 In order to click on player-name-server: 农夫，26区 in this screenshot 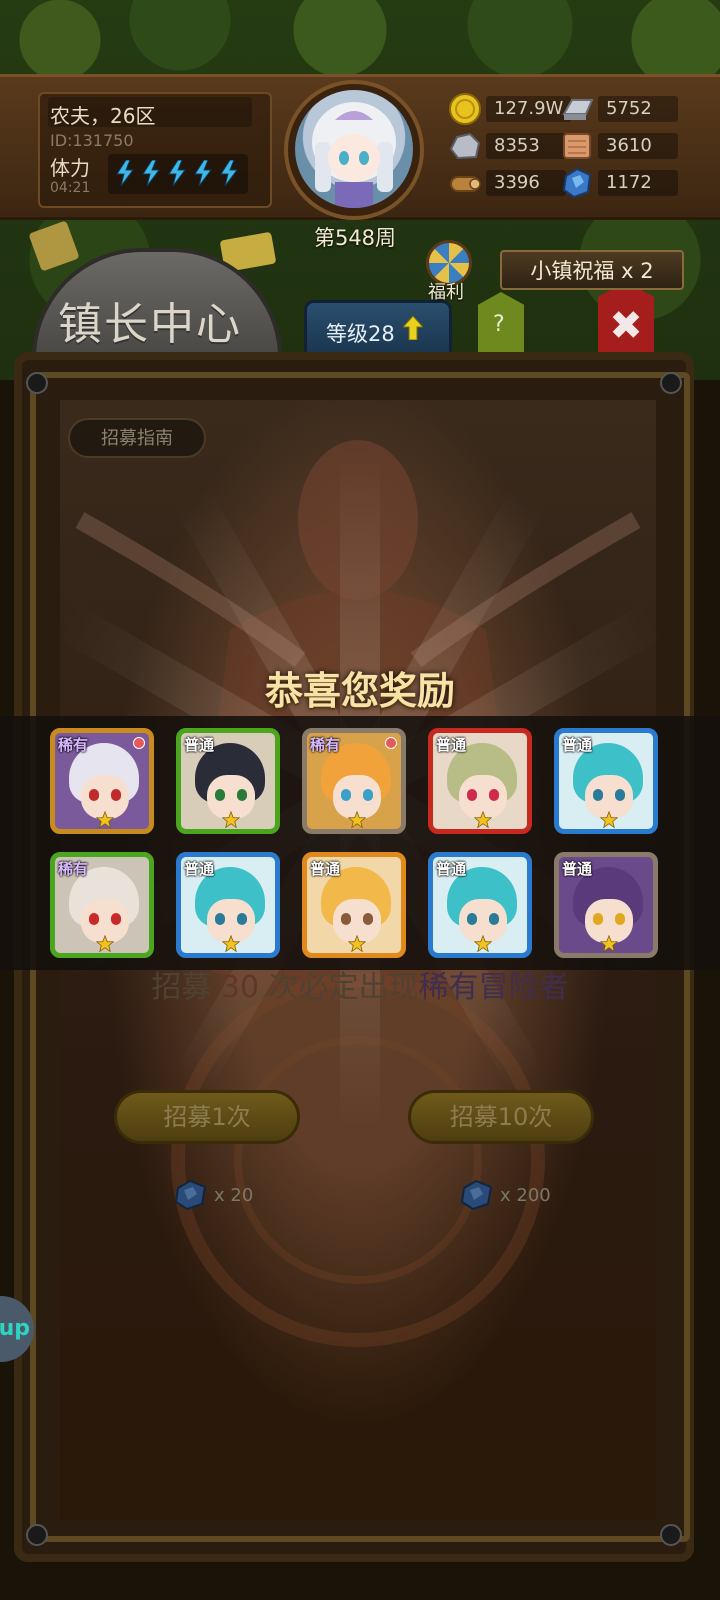, I will do `click(103, 116)`.